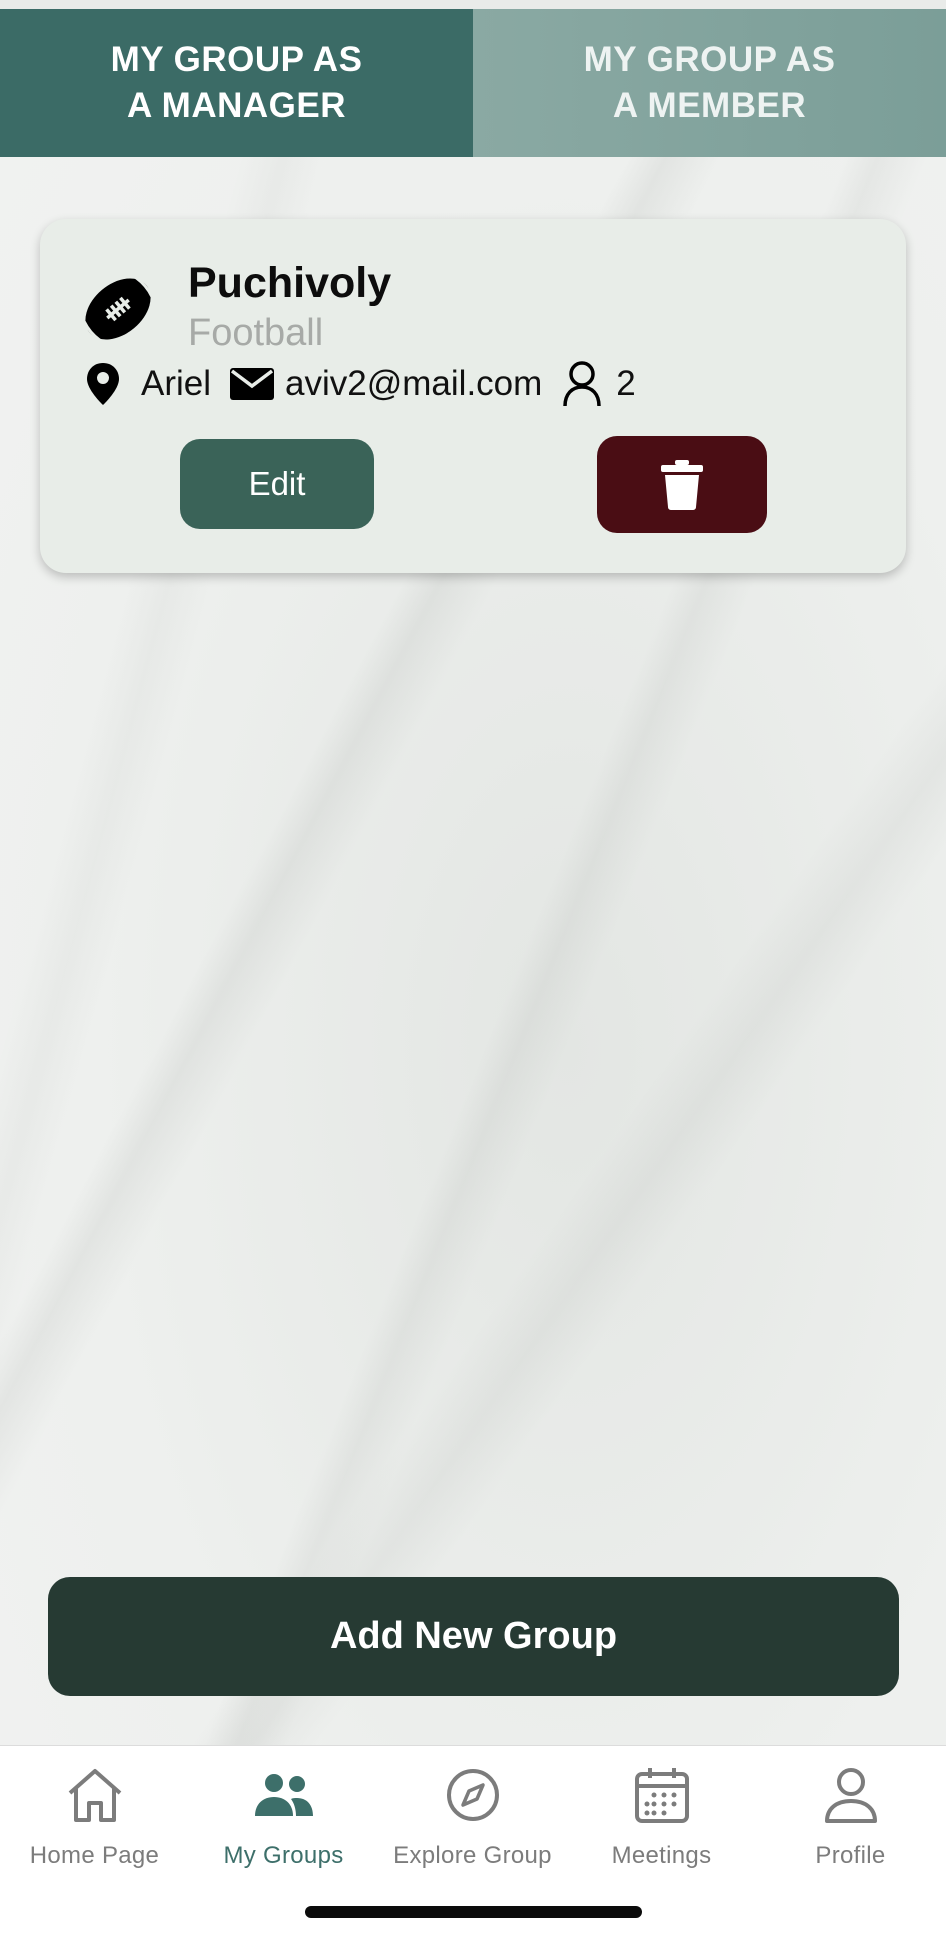 This screenshot has height=1937, width=946. Describe the element at coordinates (661, 1855) in the screenshot. I see `nav-meetings-label: Meetings` at that location.